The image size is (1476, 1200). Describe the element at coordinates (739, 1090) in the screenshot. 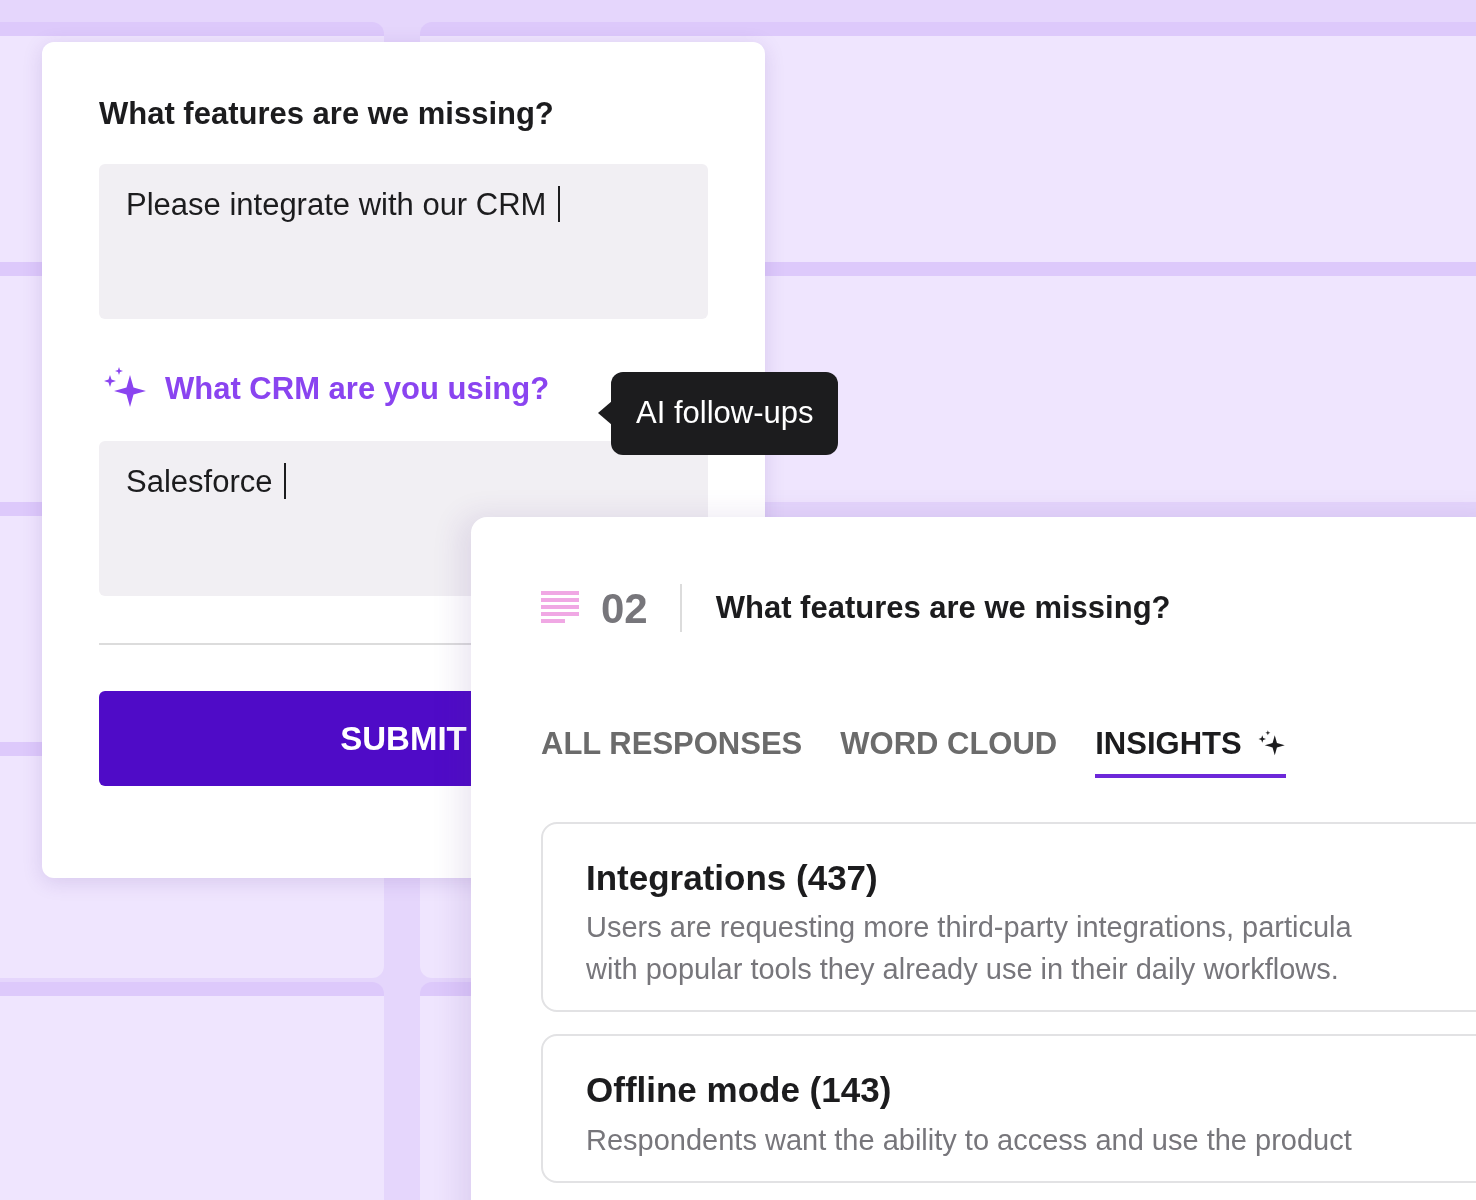

I see `insight-title: Offline mode (143)` at that location.